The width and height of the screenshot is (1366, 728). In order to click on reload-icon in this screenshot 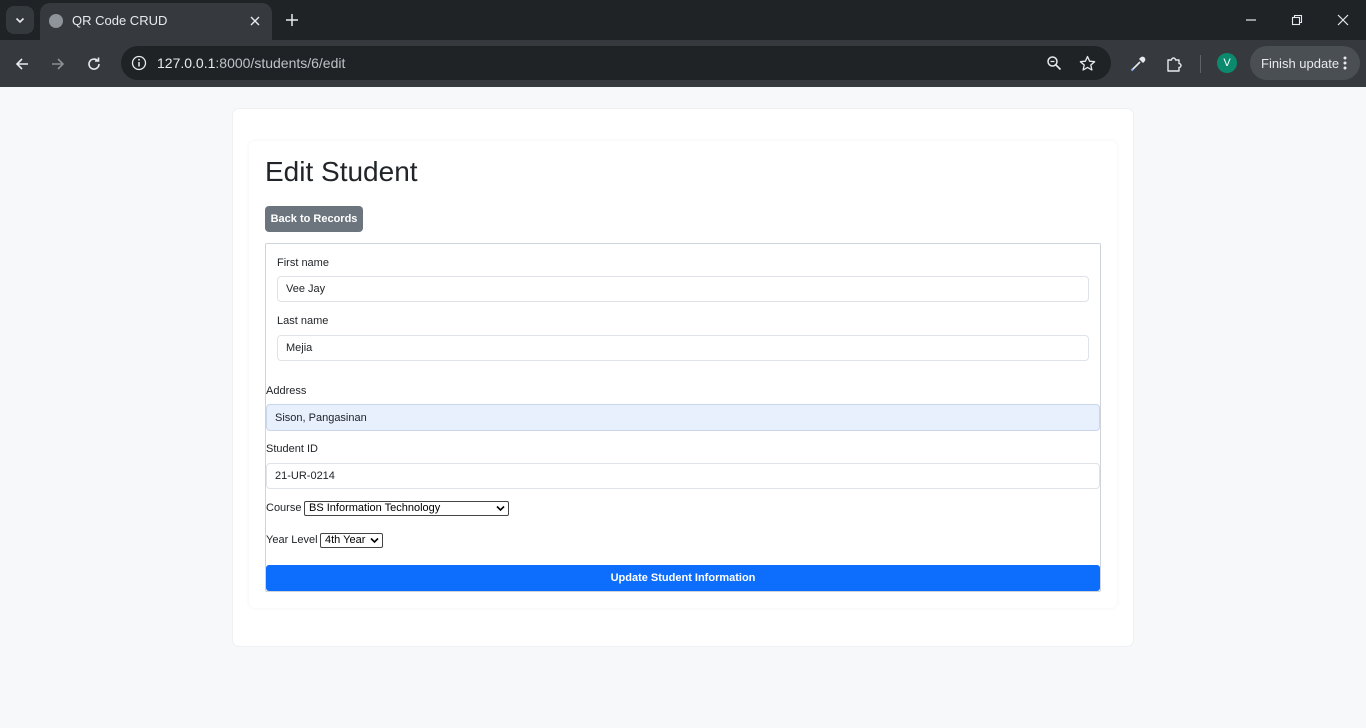, I will do `click(94, 63)`.